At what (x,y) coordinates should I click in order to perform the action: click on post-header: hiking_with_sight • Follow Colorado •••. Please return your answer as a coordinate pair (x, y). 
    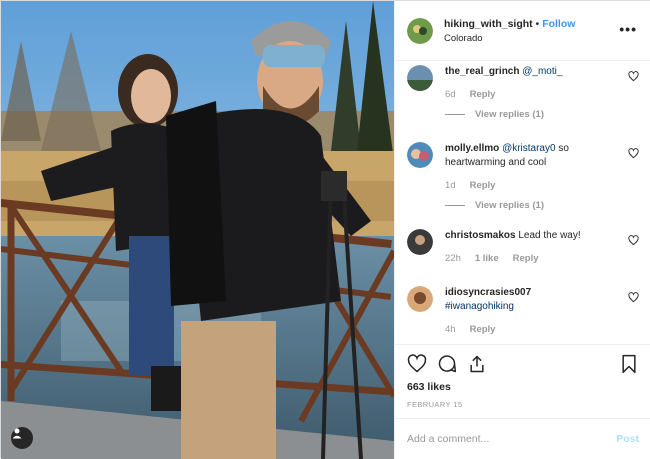
    Looking at the image, I should click on (522, 31).